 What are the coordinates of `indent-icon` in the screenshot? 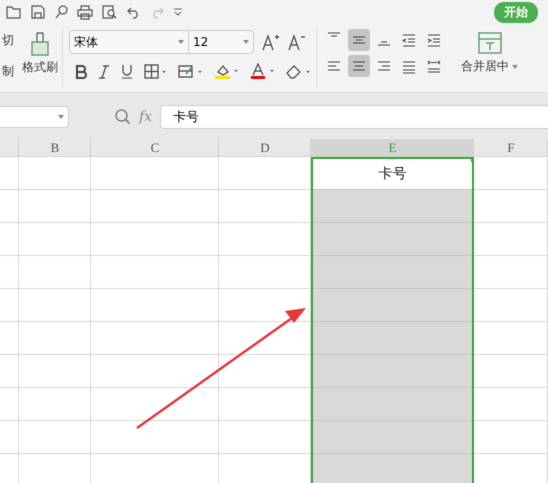 It's located at (434, 40).